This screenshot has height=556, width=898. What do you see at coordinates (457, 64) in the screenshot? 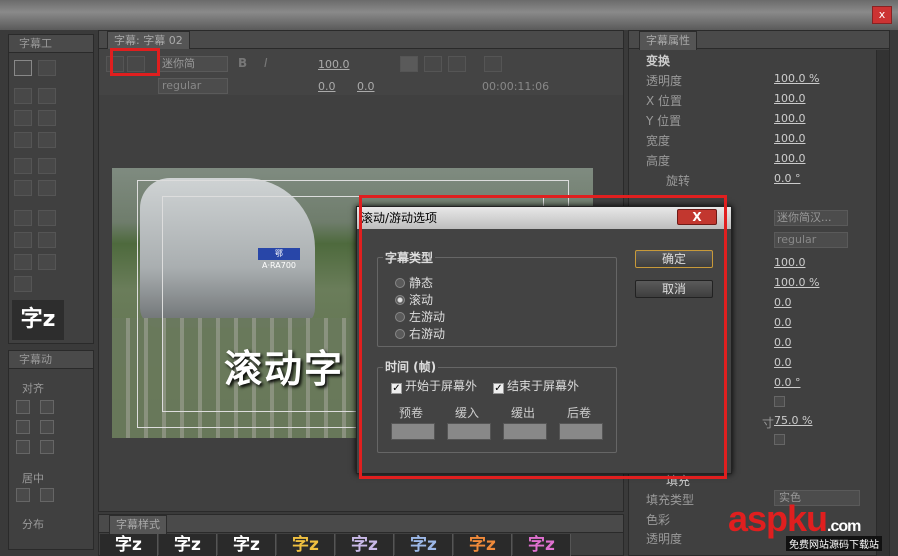
I see `align-right-text-icon` at bounding box center [457, 64].